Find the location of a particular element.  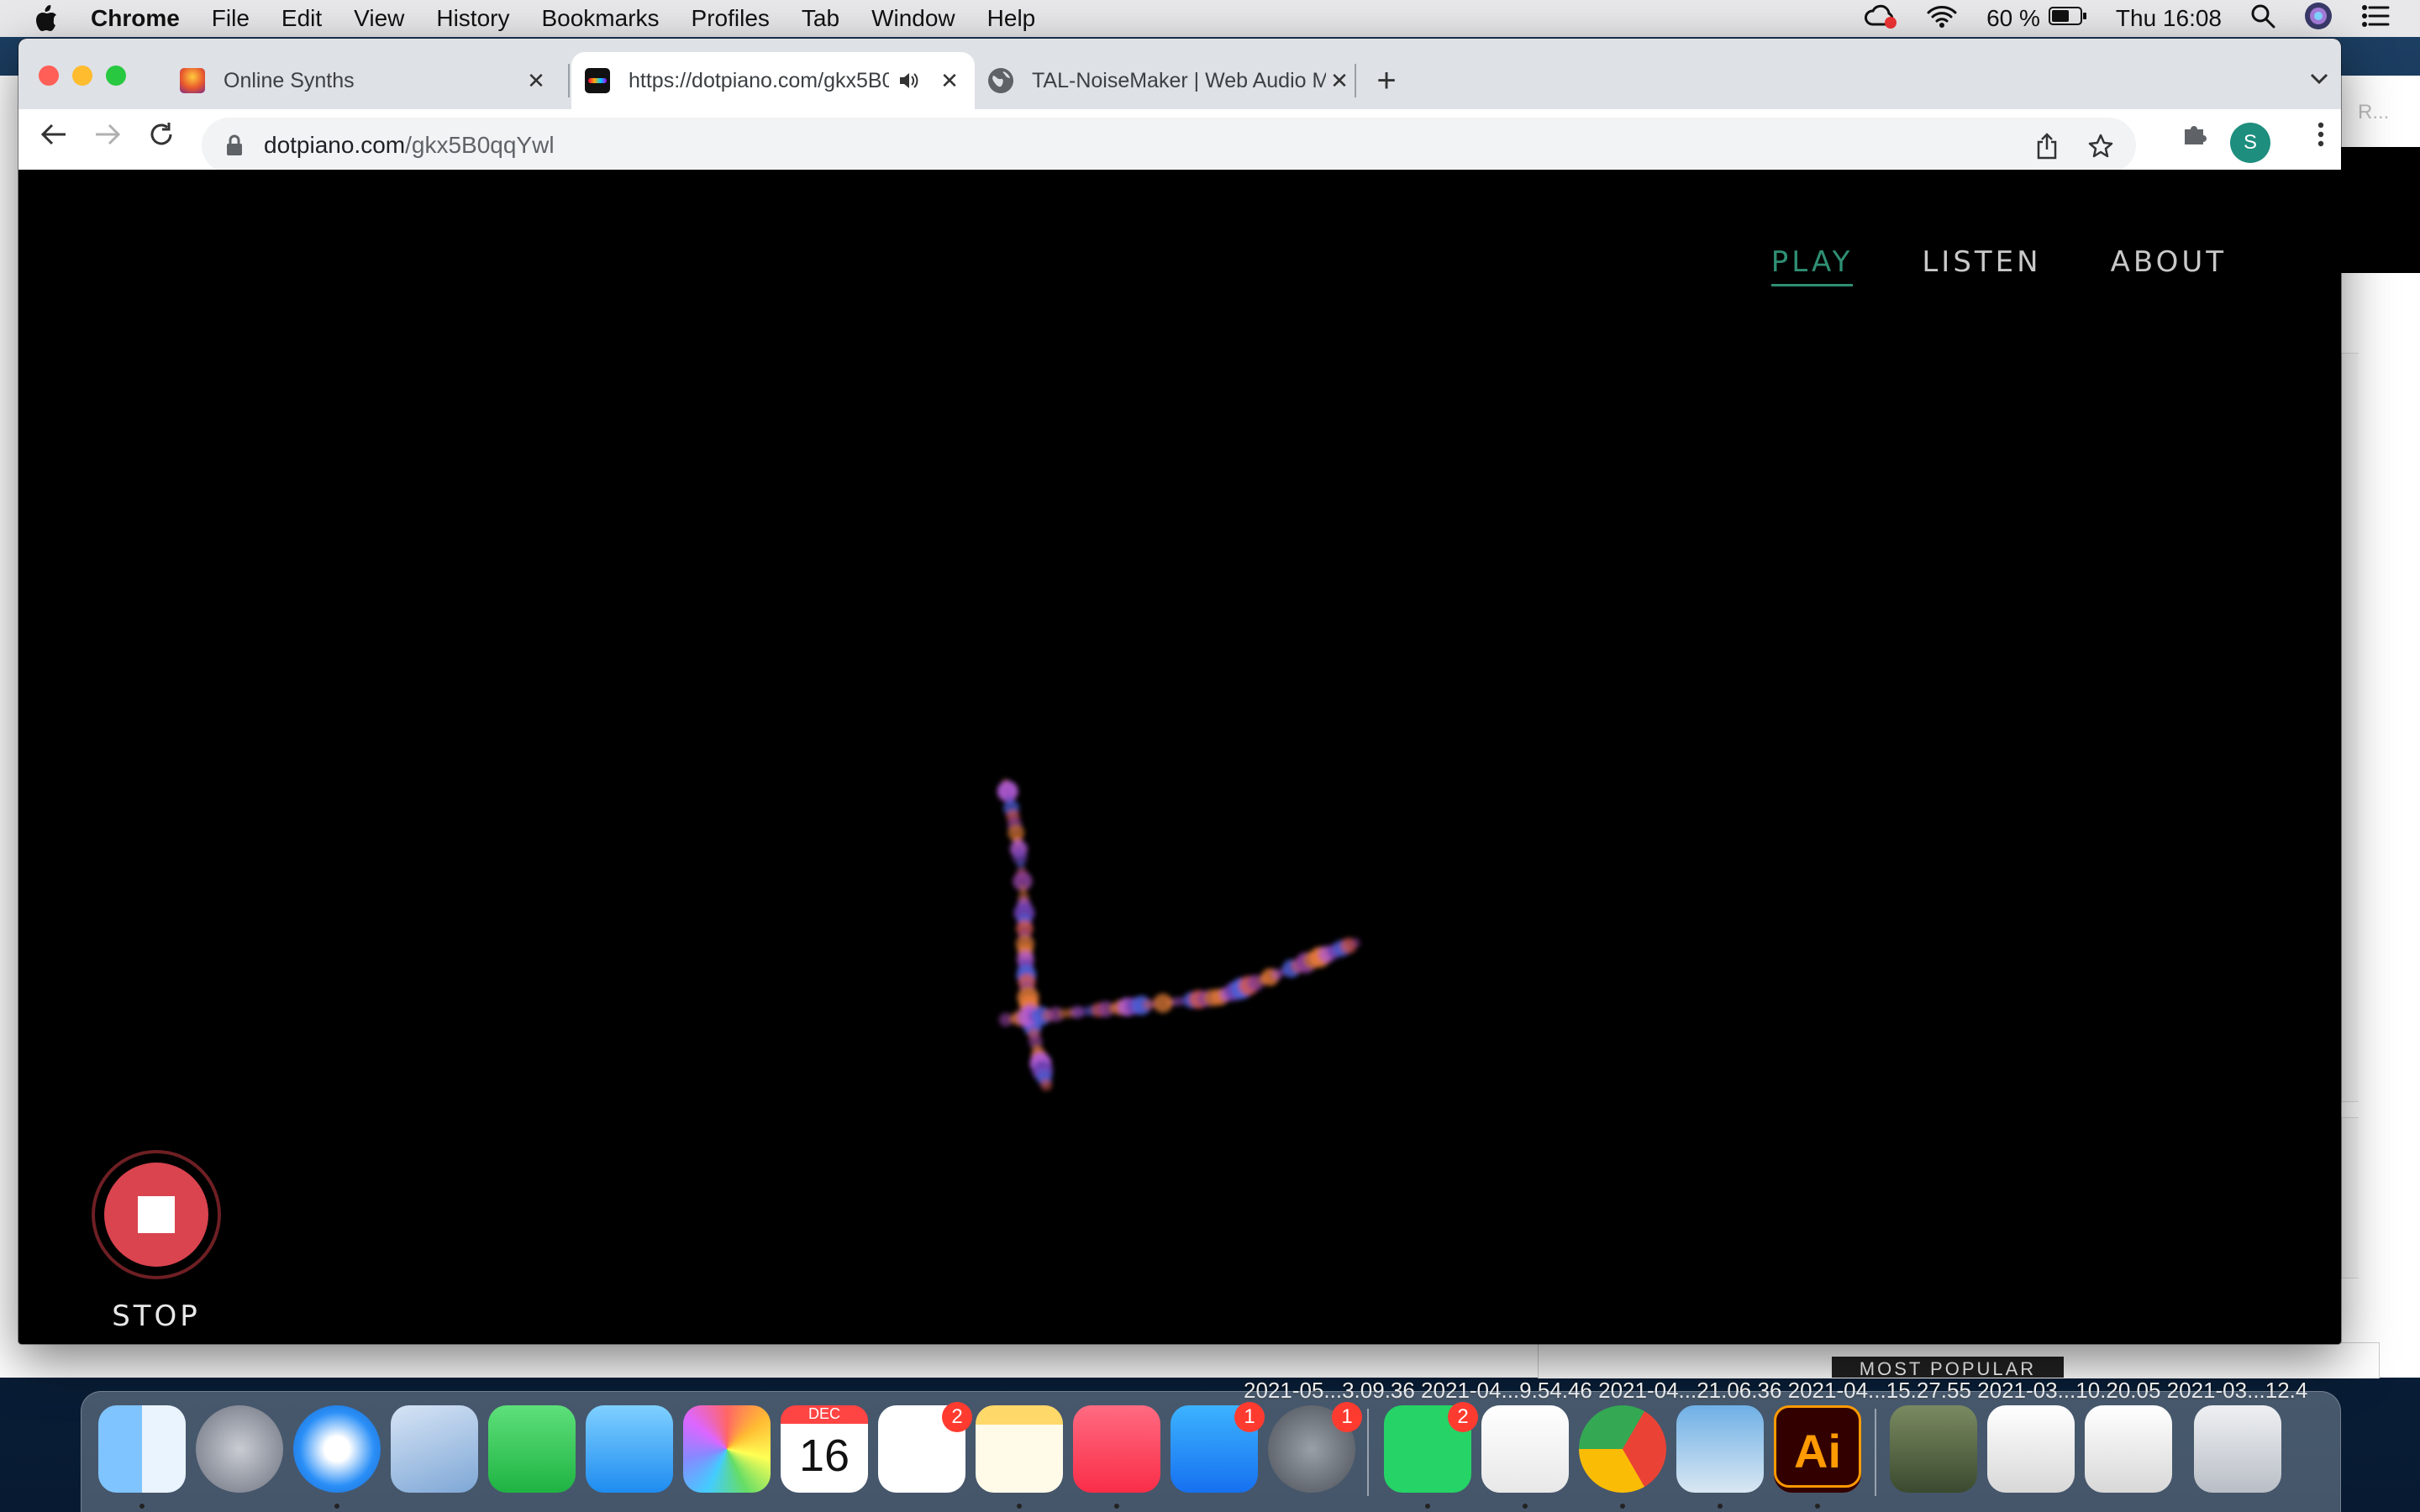

dock-photos-icon is located at coordinates (727, 1449).